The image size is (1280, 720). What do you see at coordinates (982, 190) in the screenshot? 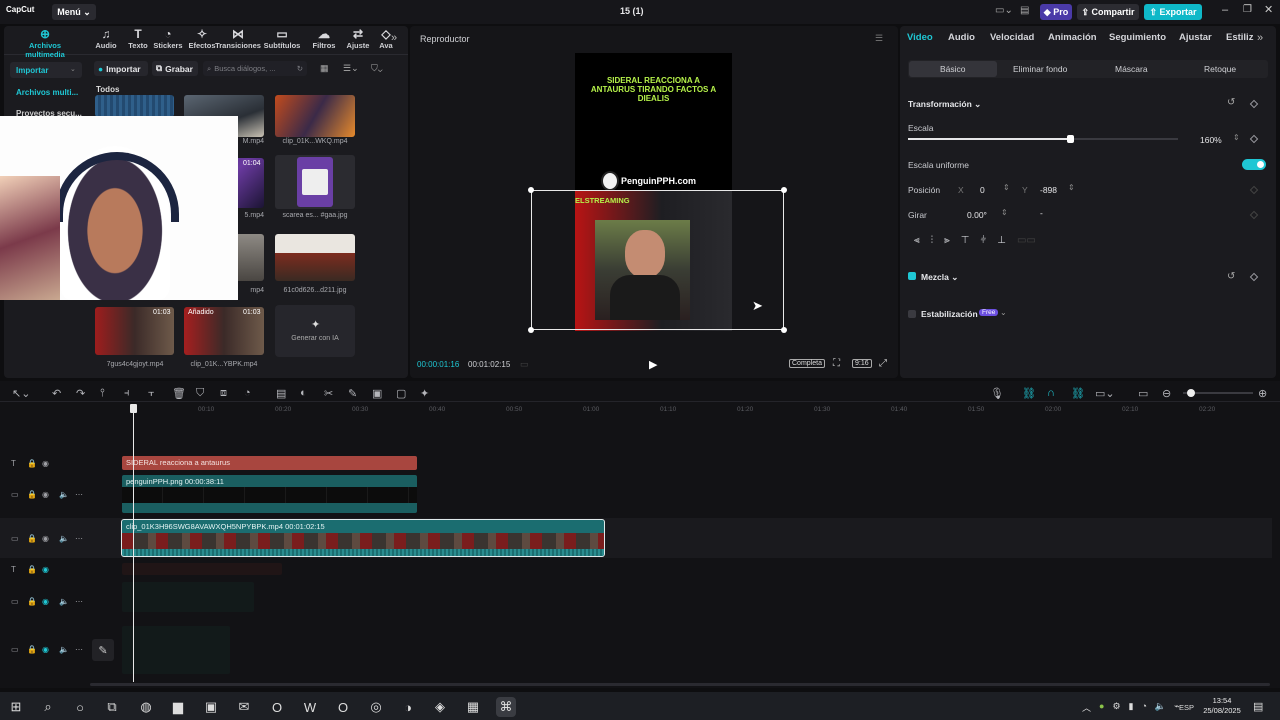
I see `x-input: 0` at bounding box center [982, 190].